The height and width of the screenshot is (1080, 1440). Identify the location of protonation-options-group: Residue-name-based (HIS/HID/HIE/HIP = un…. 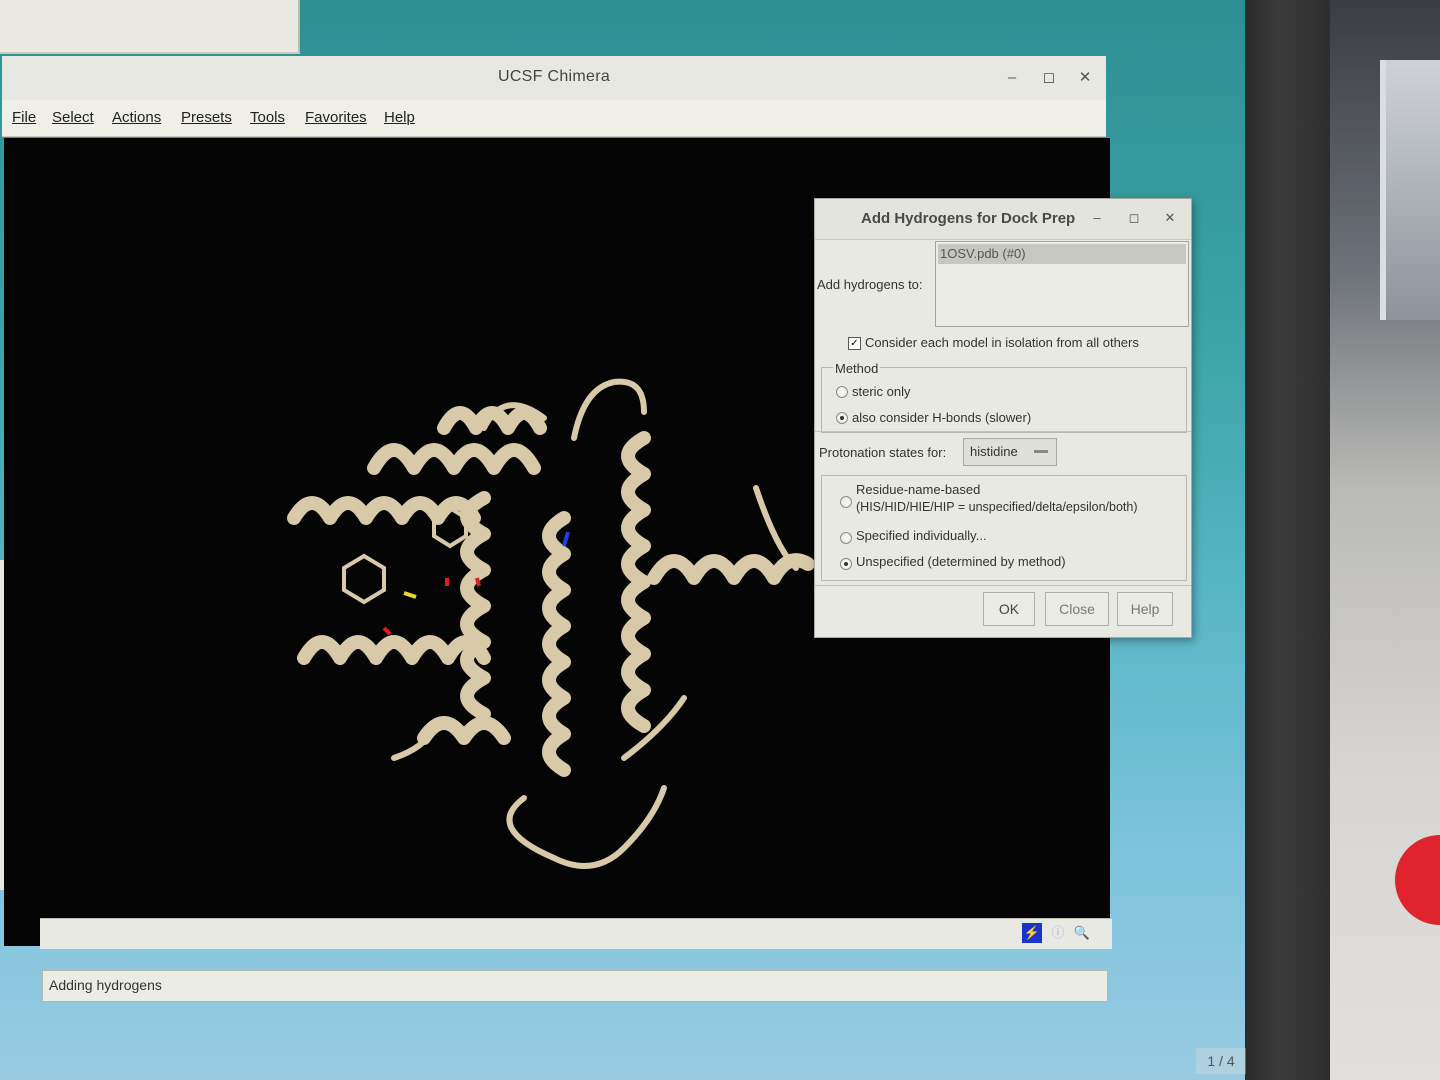
(1004, 528).